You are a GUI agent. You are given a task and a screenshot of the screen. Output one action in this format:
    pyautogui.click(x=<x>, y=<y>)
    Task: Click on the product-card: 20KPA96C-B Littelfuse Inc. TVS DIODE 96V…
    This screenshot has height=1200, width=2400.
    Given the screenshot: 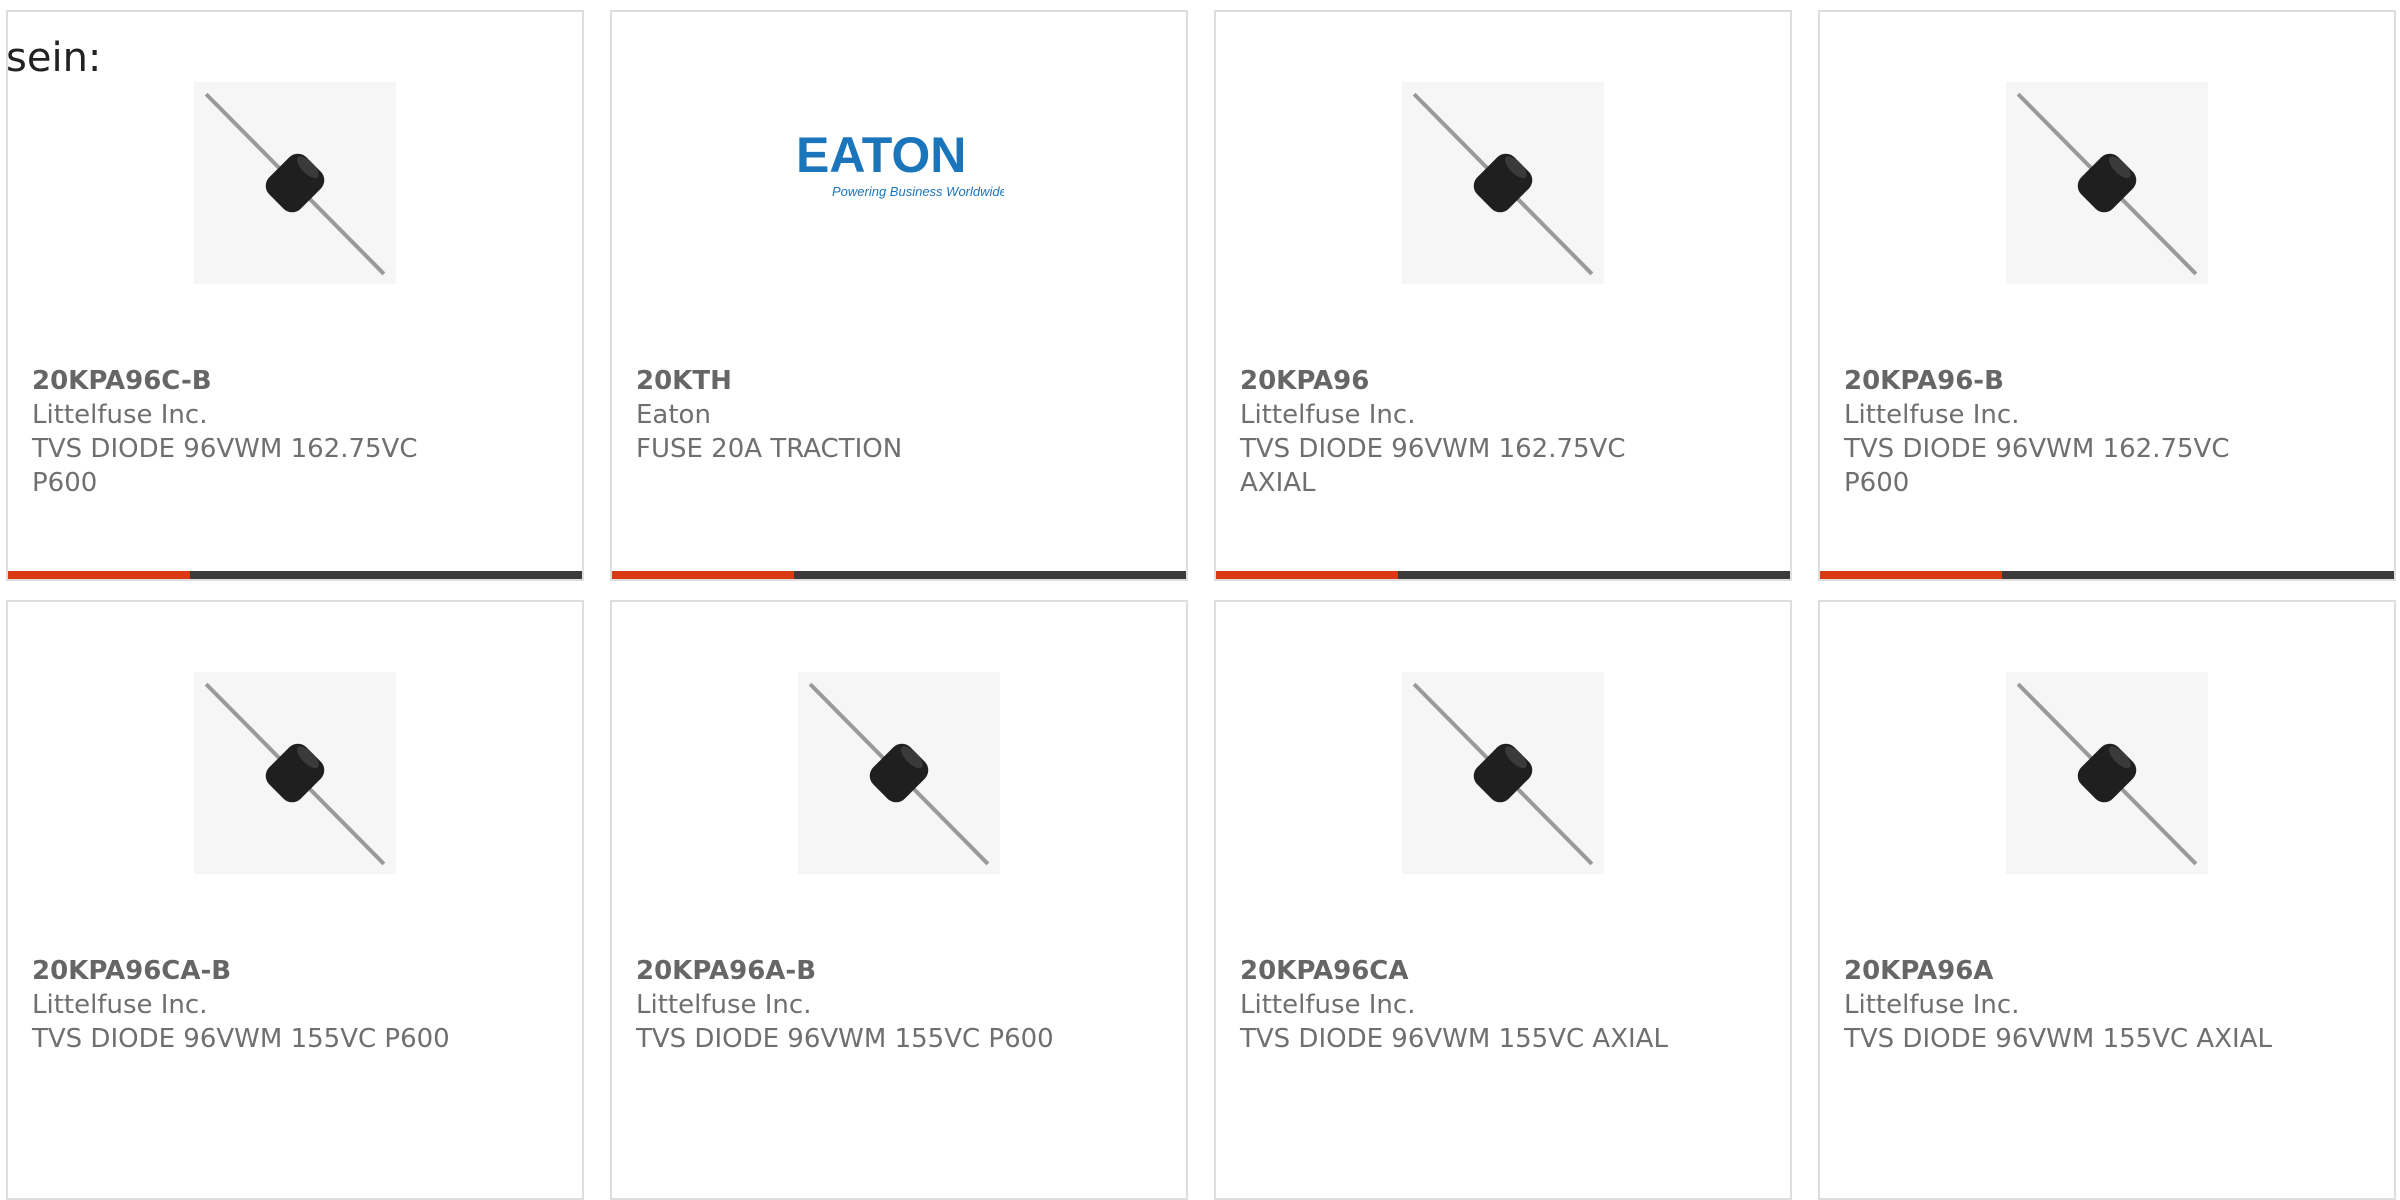 What is the action you would take?
    pyautogui.click(x=295, y=295)
    